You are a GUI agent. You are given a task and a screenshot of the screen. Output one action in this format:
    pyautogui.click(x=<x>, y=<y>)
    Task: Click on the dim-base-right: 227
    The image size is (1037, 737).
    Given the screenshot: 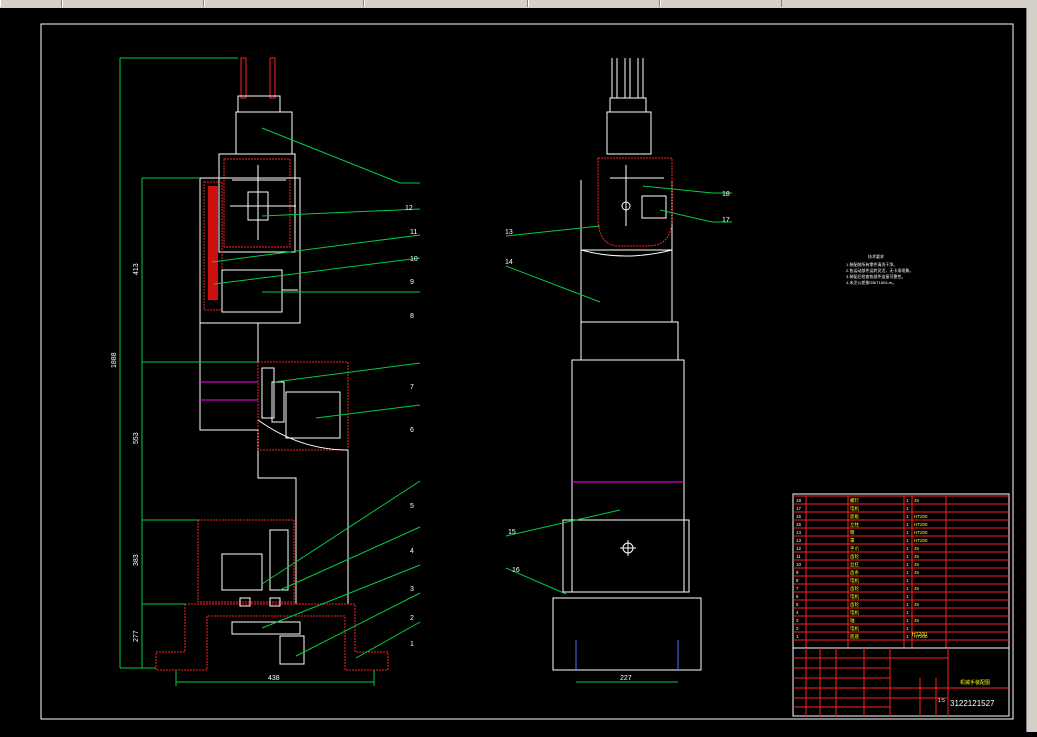 What is the action you would take?
    pyautogui.click(x=626, y=678)
    